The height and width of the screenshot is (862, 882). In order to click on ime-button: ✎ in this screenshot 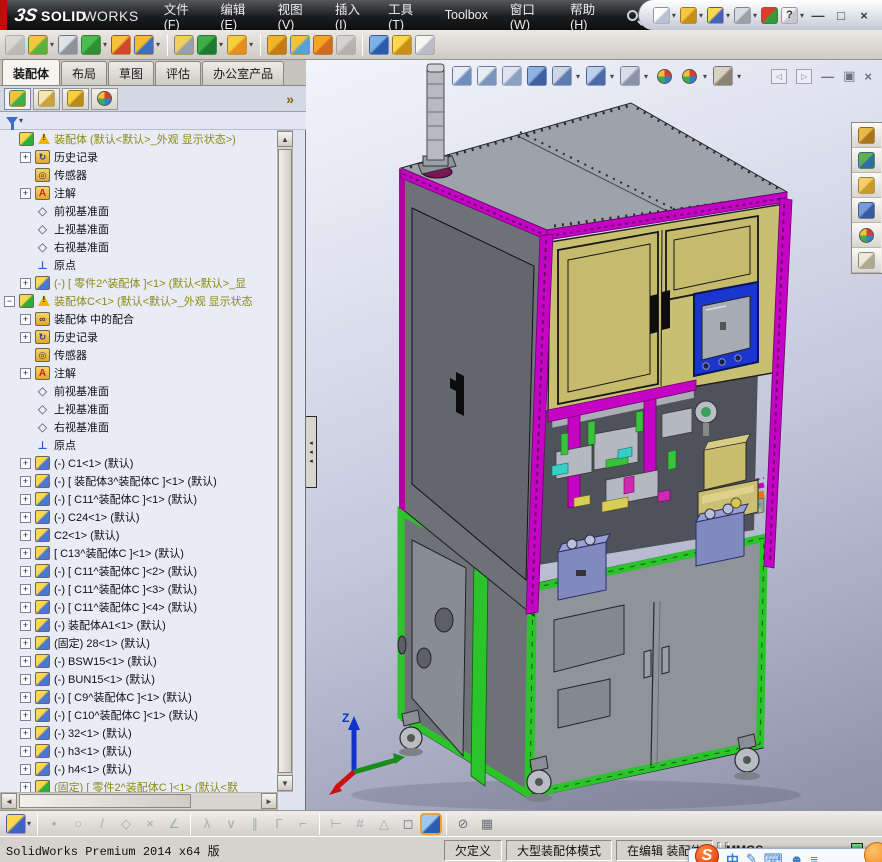, I will do `click(751, 856)`.